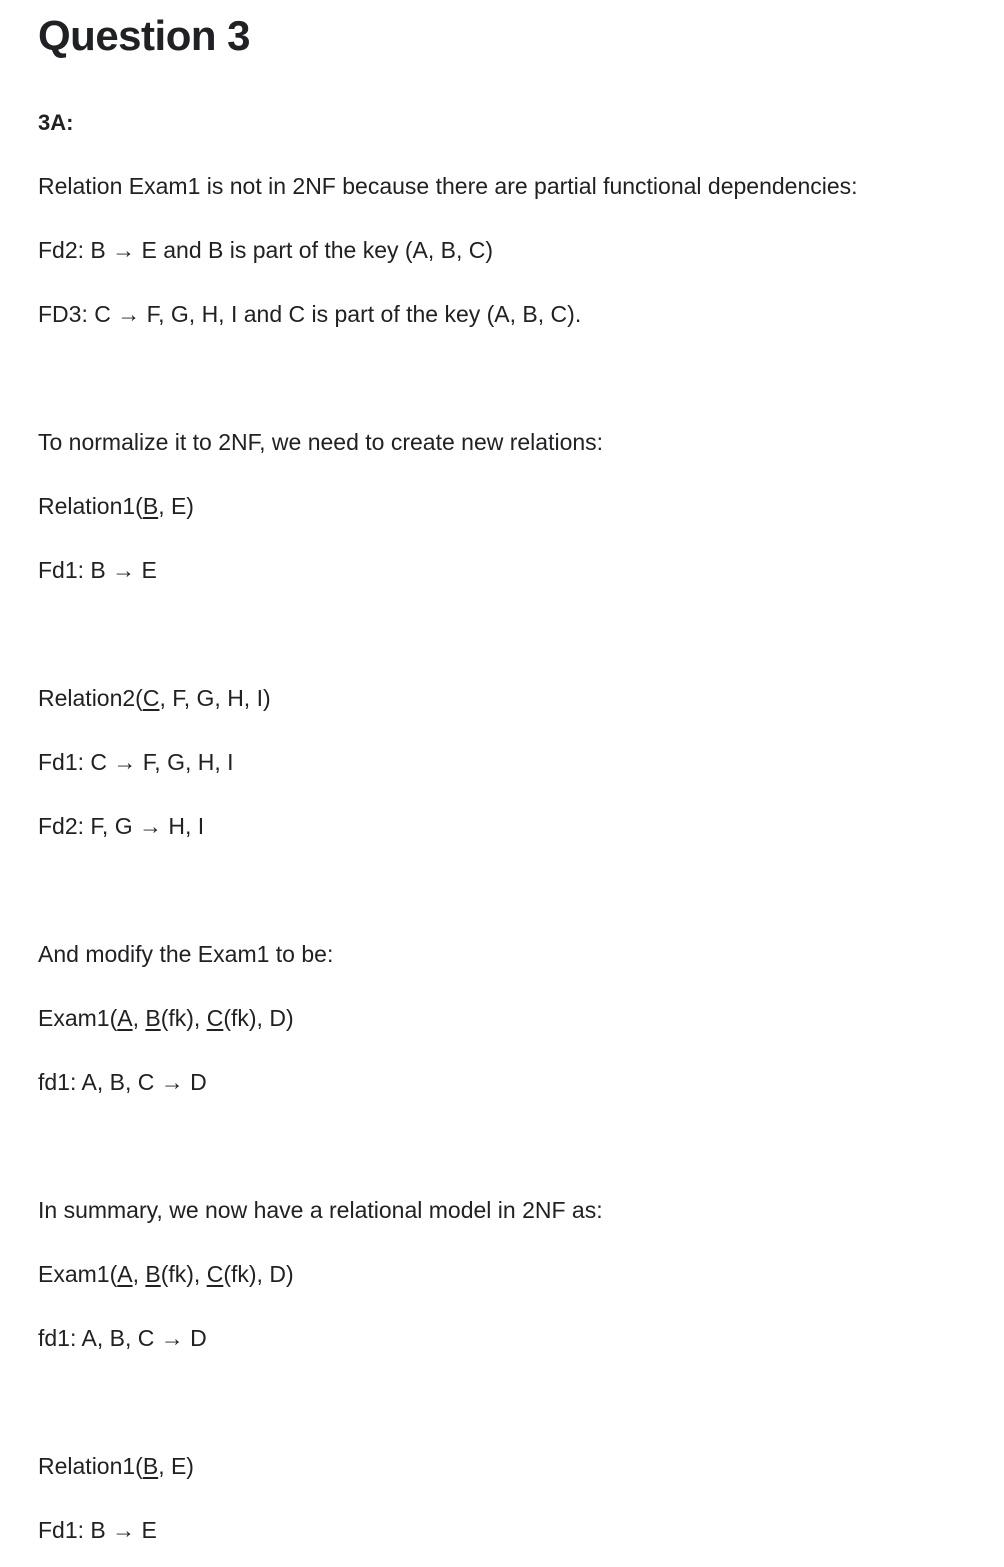 The height and width of the screenshot is (1567, 1004). I want to click on summary-exam1-sep2: (fk),, so click(183, 1274).